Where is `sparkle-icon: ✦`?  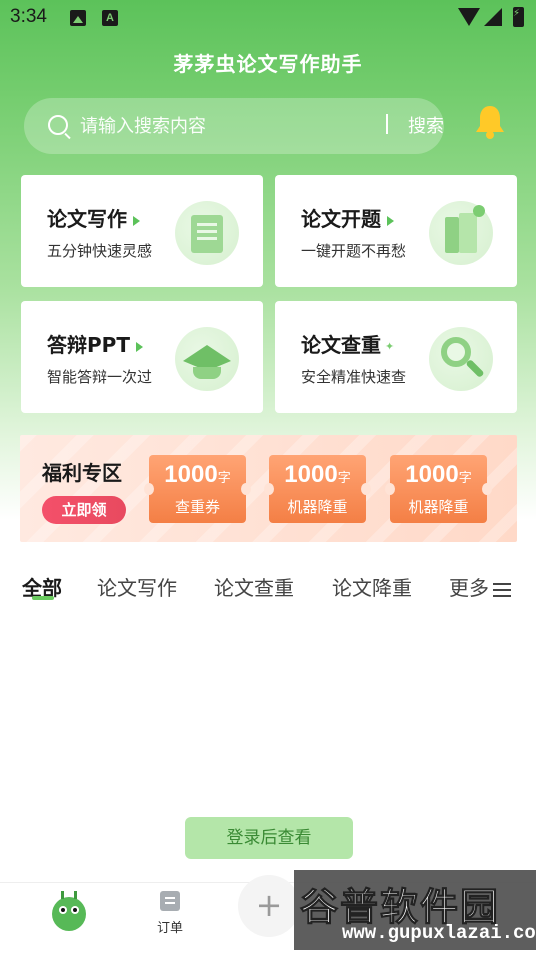
sparkle-icon: ✦ is located at coordinates (390, 346).